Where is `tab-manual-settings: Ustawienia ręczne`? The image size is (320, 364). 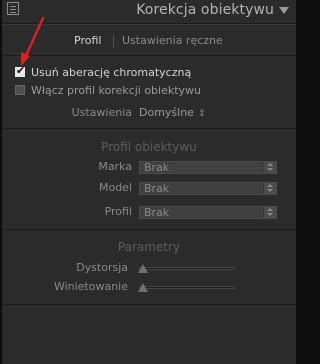
tab-manual-settings: Ustawienia ręczne is located at coordinates (172, 40).